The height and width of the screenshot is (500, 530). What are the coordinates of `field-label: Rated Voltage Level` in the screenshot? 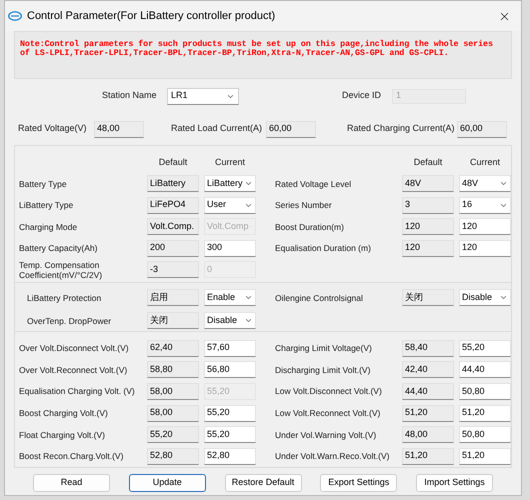 It's located at (313, 183).